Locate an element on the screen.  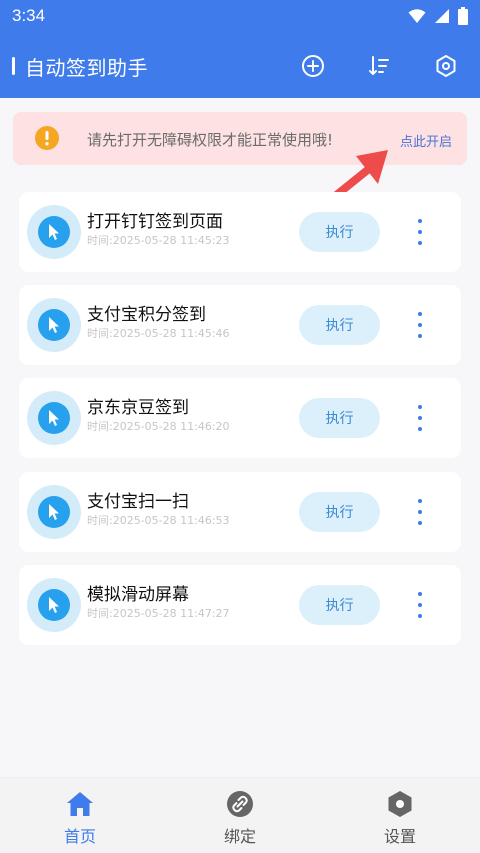
sort-button is located at coordinates (379, 66).